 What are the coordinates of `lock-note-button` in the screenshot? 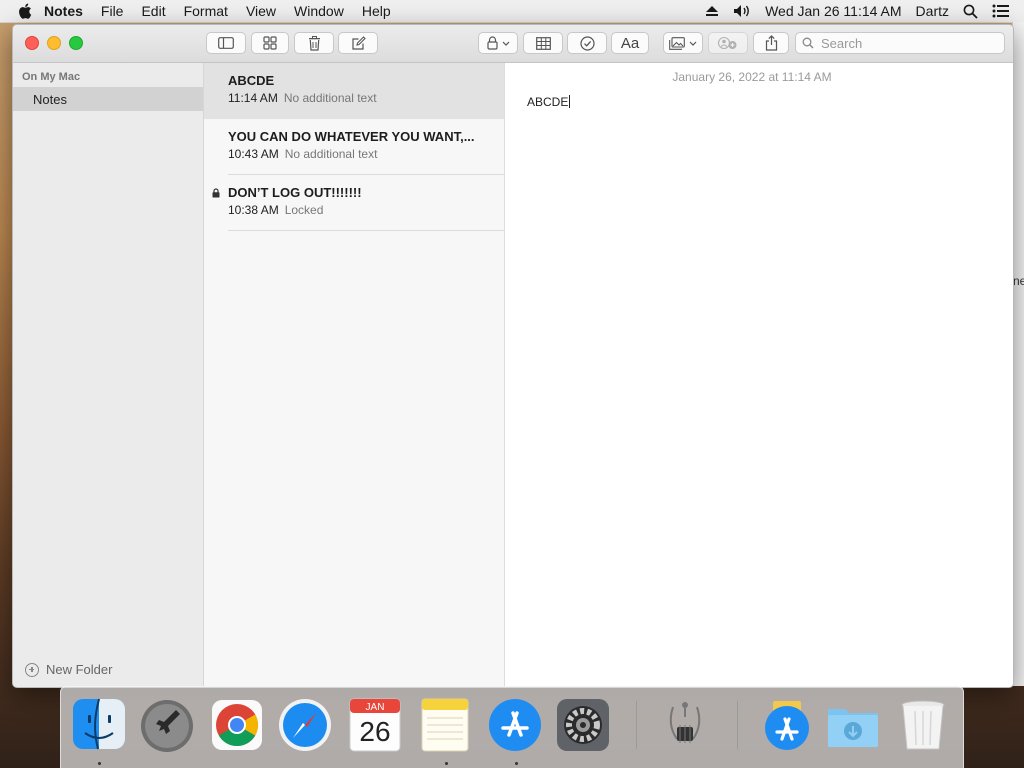 It's located at (498, 43).